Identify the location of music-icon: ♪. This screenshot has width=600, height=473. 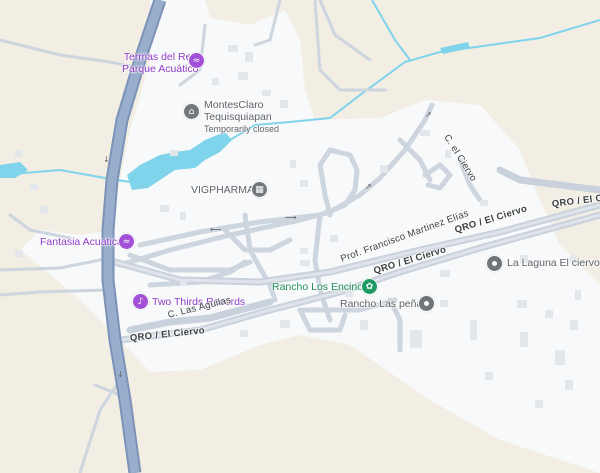
(140, 301).